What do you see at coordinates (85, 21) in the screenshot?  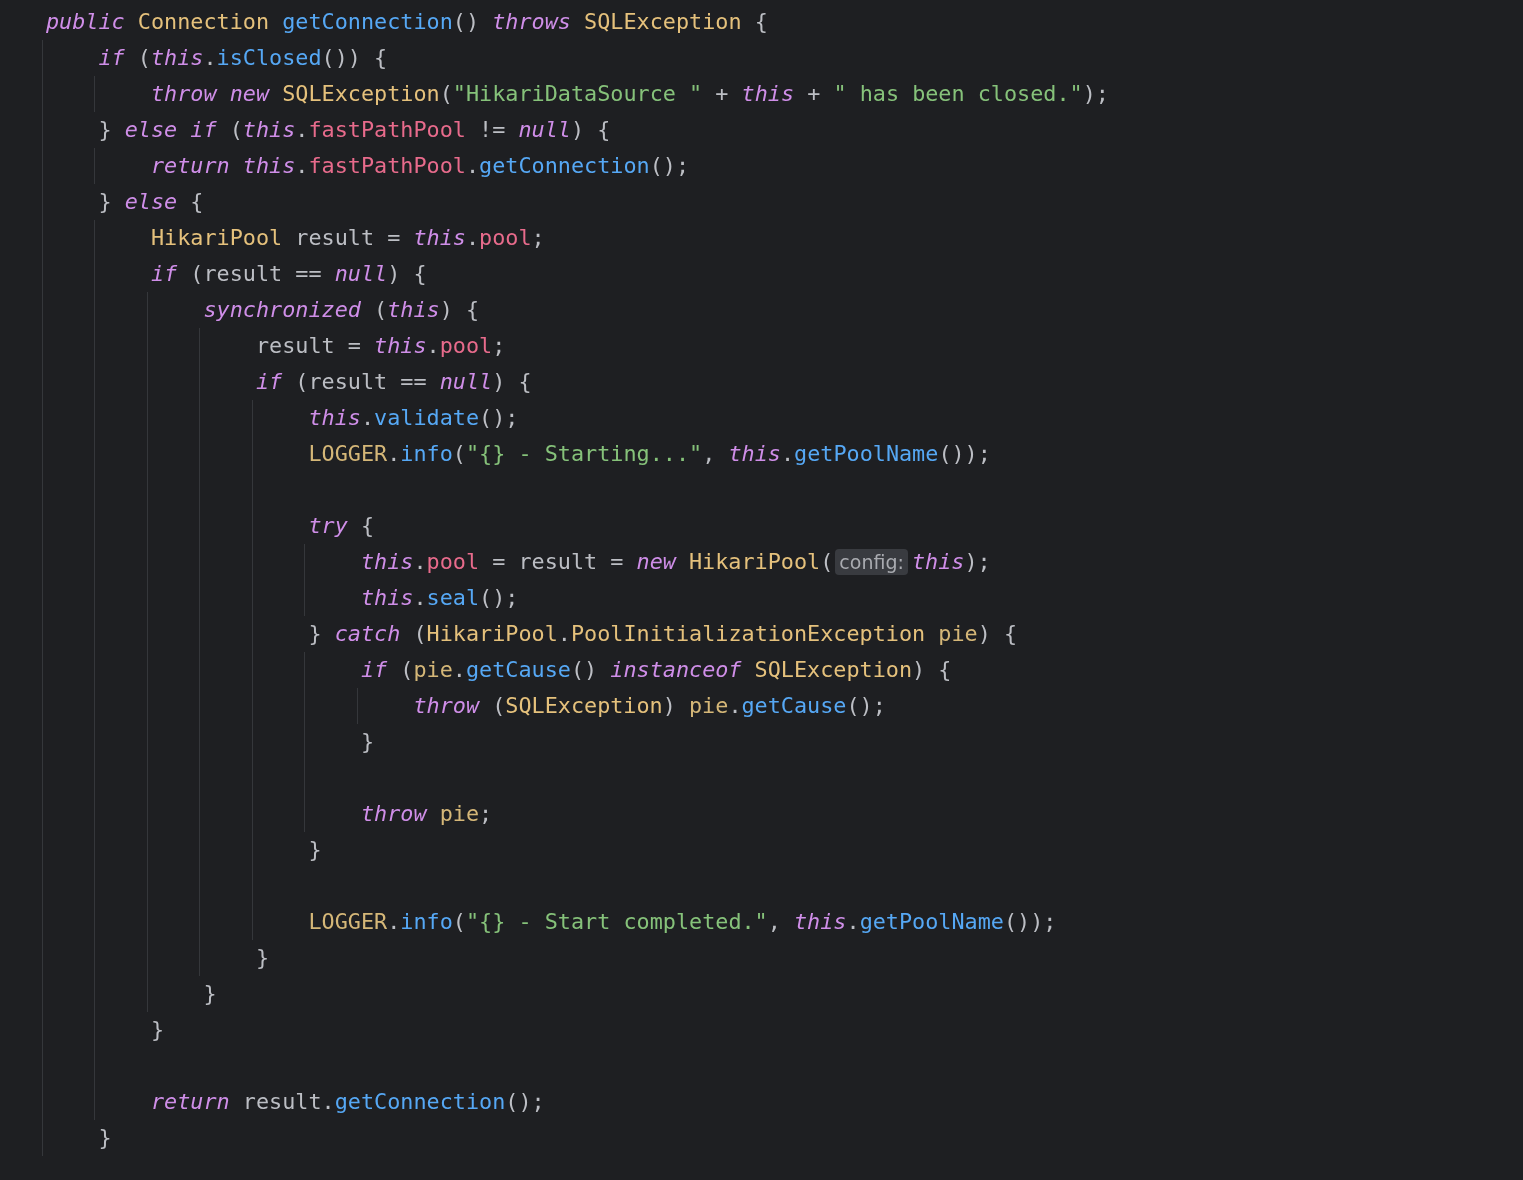 I see `code-keyword: public` at bounding box center [85, 21].